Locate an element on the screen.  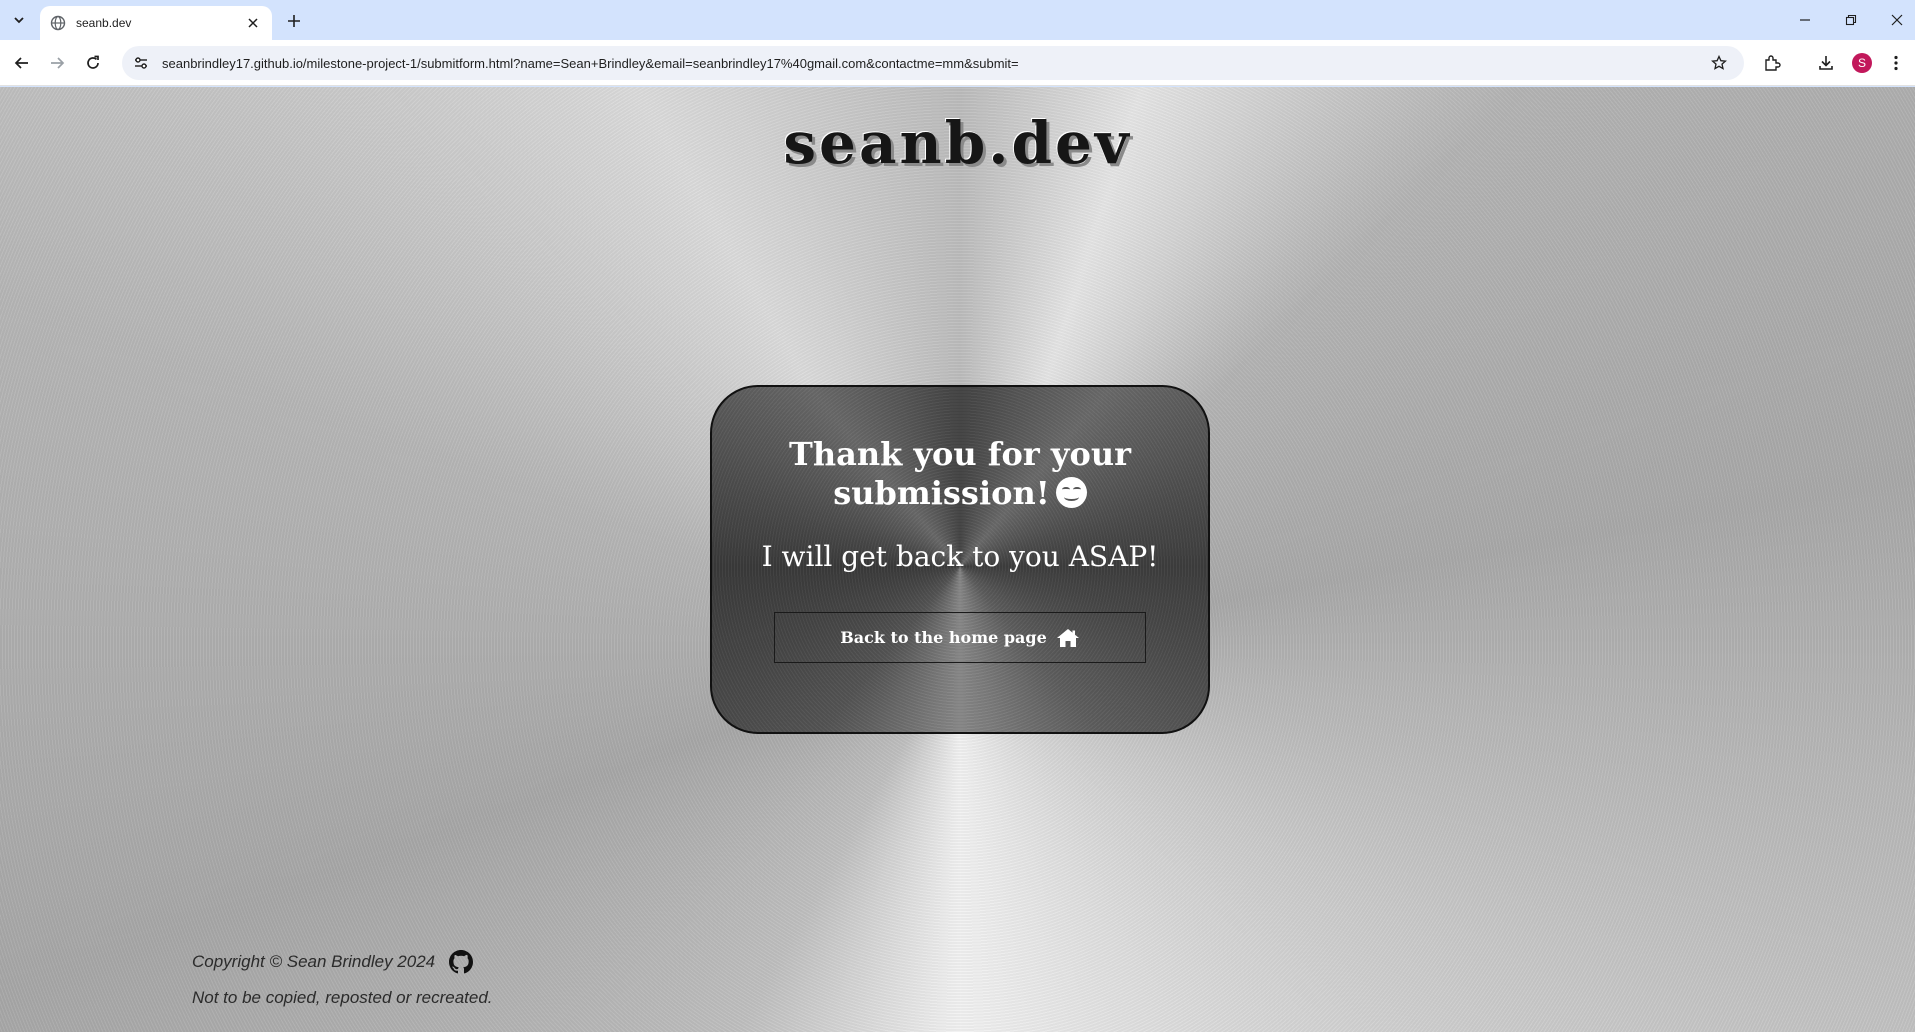
copyright-text: Copyright © Sean Brindley 2024 is located at coordinates (314, 961).